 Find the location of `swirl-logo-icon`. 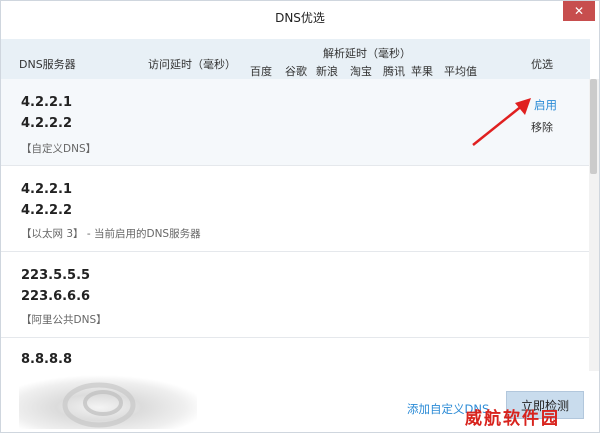

swirl-logo-icon is located at coordinates (108, 402).